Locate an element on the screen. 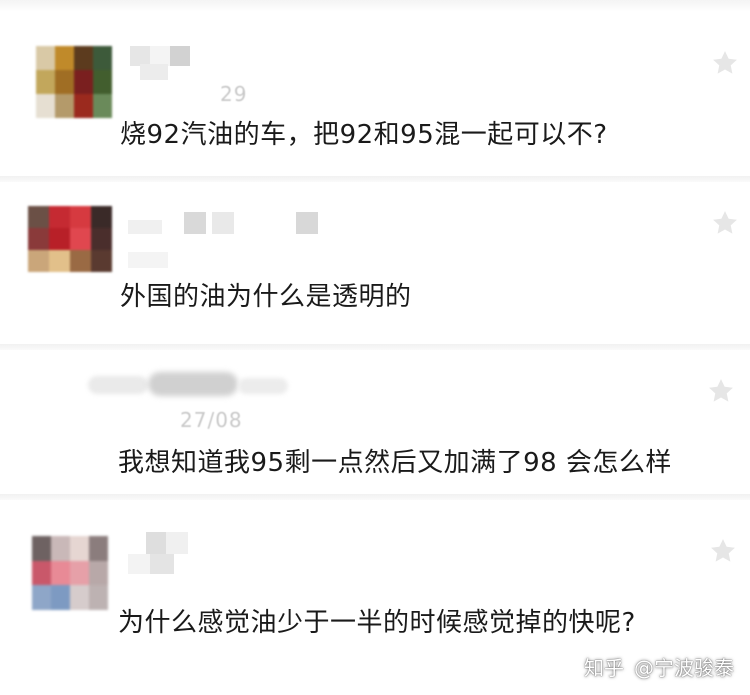 The width and height of the screenshot is (750, 695). watermark-author: @宁波骏泰 is located at coordinates (684, 668).